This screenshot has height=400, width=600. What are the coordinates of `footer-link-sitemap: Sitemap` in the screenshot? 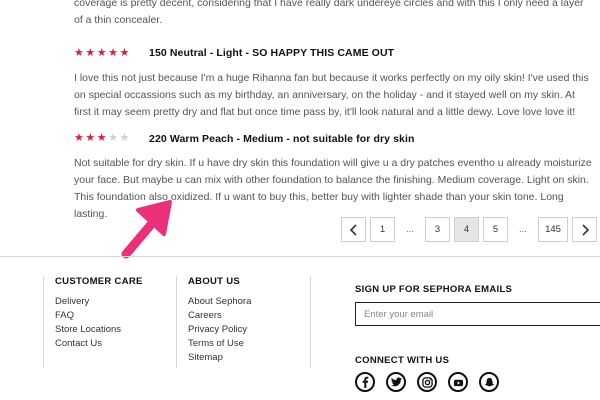 It's located at (219, 358).